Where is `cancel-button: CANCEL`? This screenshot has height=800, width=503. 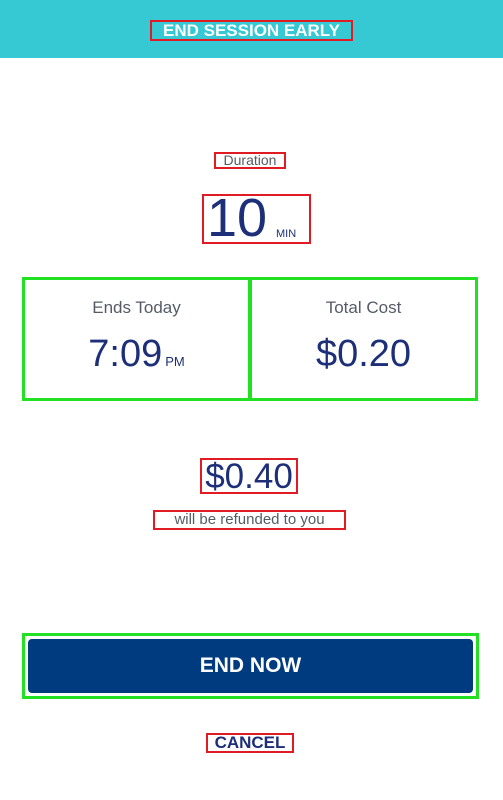
cancel-button: CANCEL is located at coordinates (250, 743).